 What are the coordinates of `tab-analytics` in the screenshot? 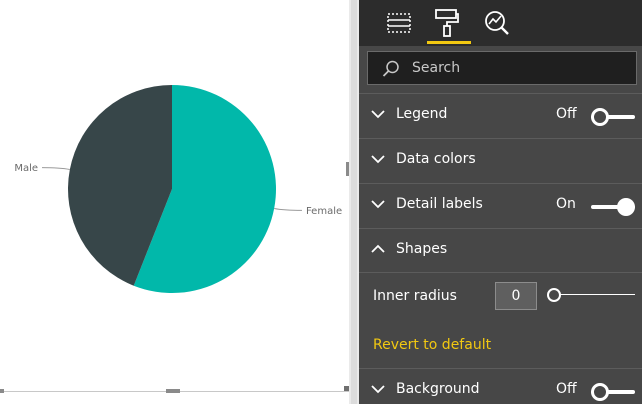 It's located at (497, 23).